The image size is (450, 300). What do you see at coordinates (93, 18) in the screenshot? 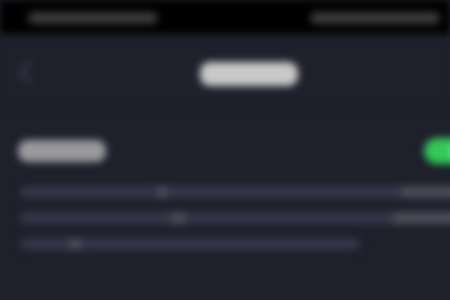
I see `status-bar-left-text` at bounding box center [93, 18].